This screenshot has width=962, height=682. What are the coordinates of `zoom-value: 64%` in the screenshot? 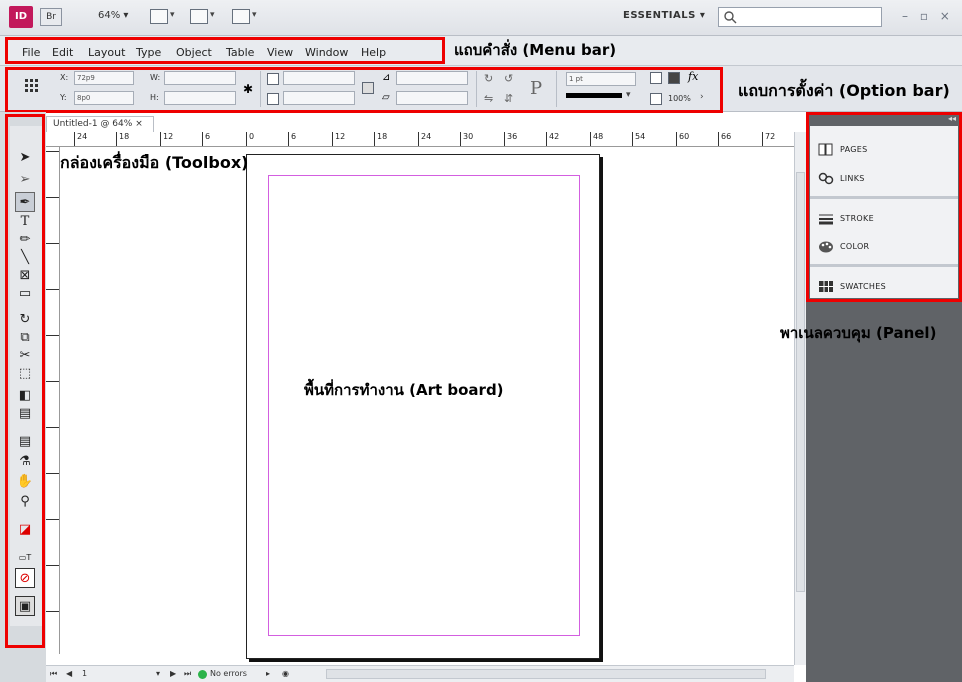 It's located at (109, 15).